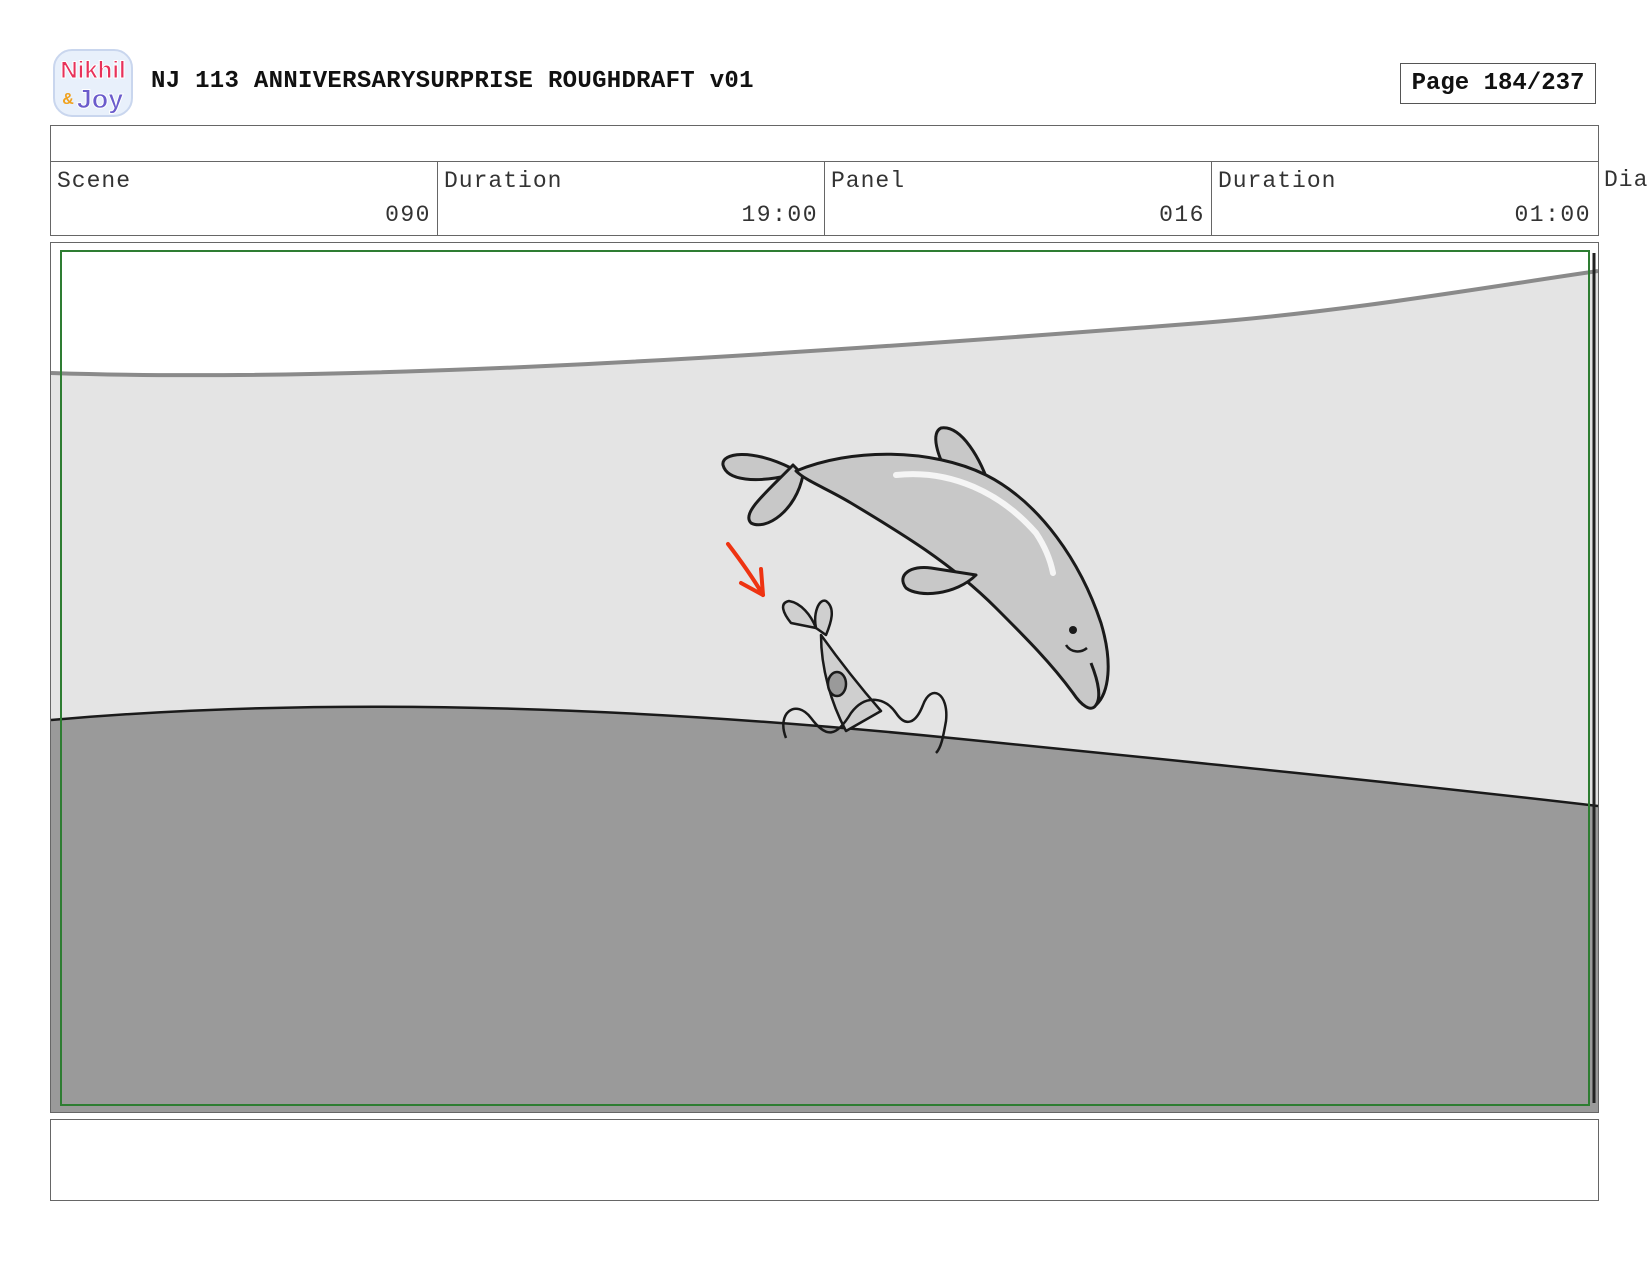  I want to click on panel-label: Panel, so click(868, 181).